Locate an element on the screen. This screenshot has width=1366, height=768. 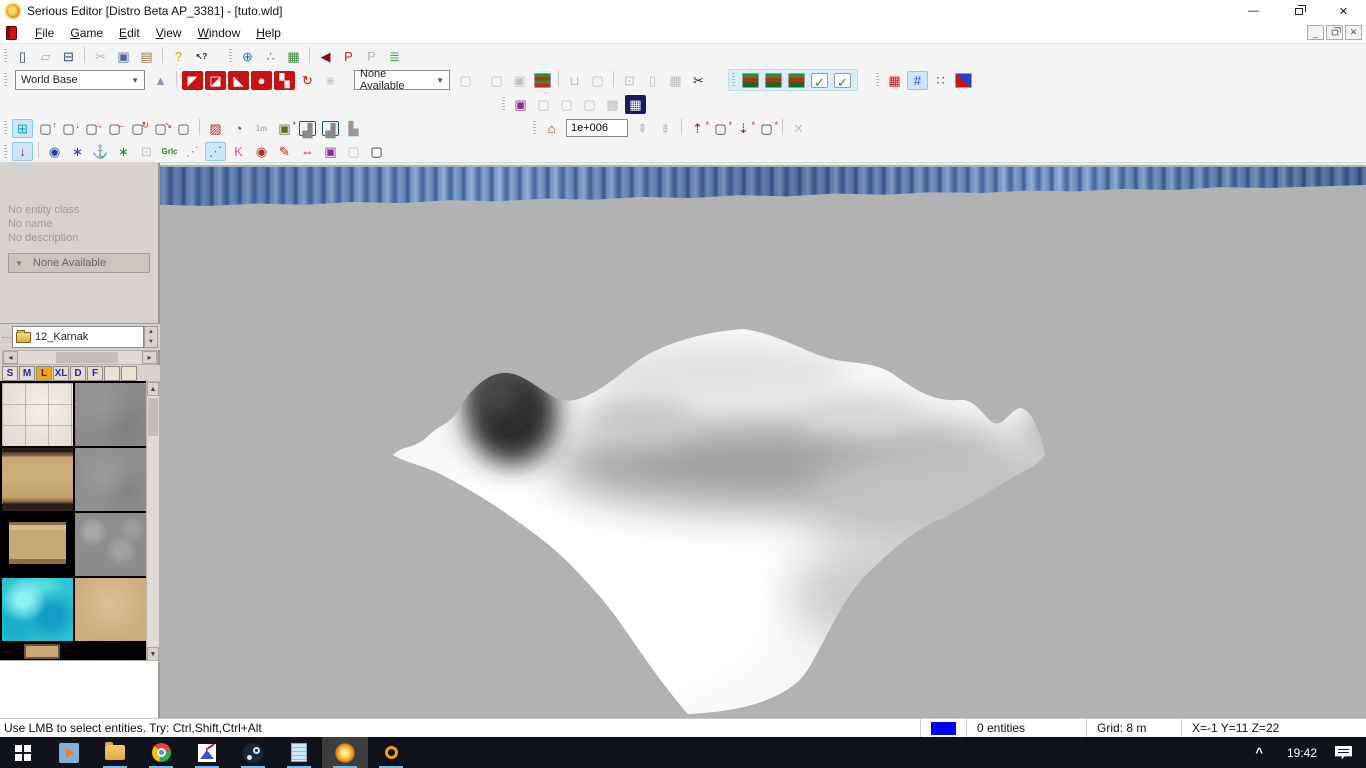
scroll-down-icon: ▼ is located at coordinates (153, 654).